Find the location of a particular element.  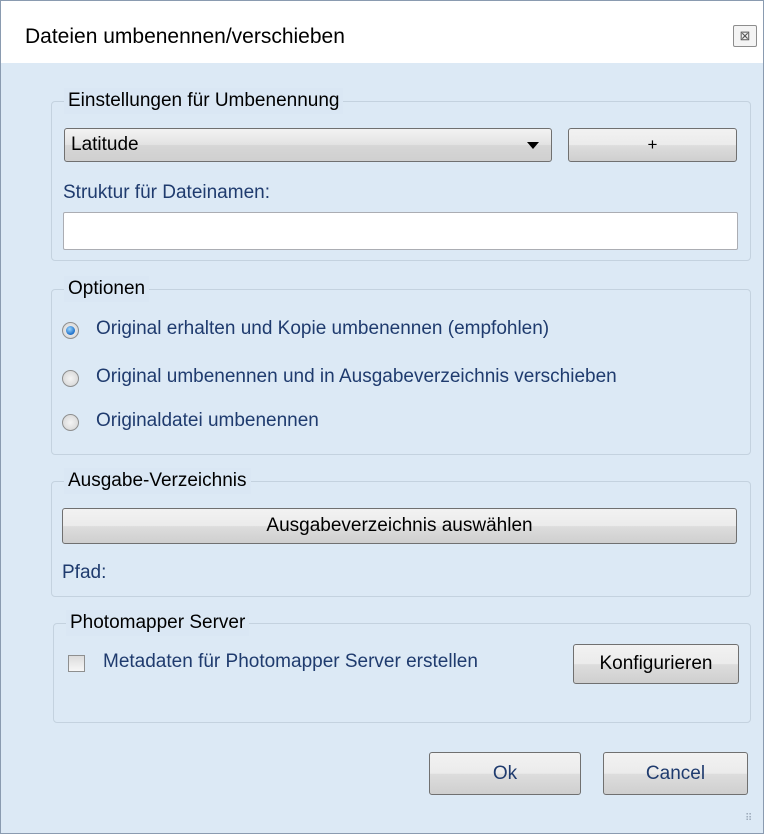

close-icon: ⊠ is located at coordinates (745, 35).